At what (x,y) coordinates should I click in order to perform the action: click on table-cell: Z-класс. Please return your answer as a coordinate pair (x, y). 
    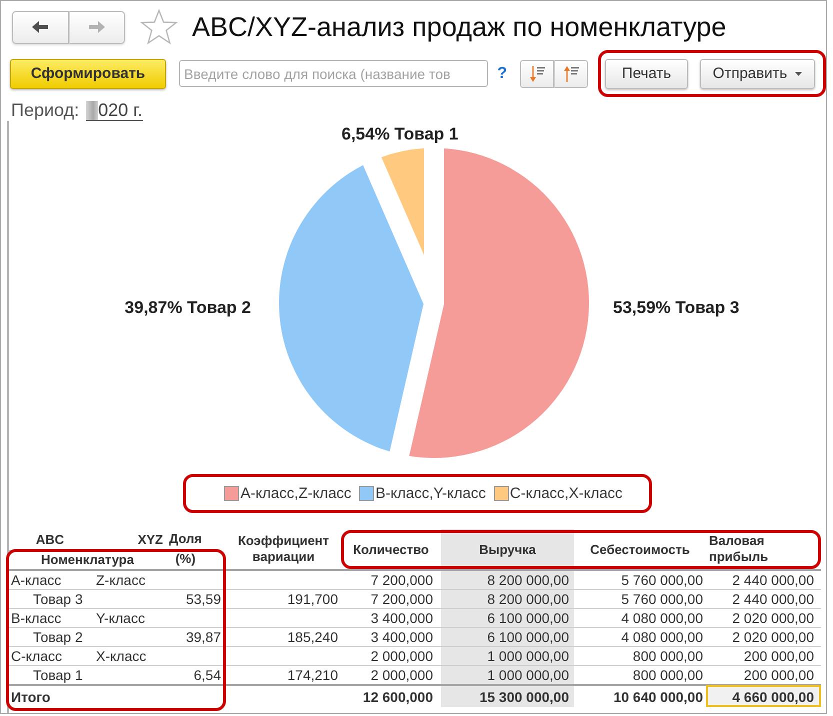
    Looking at the image, I should click on (128, 580).